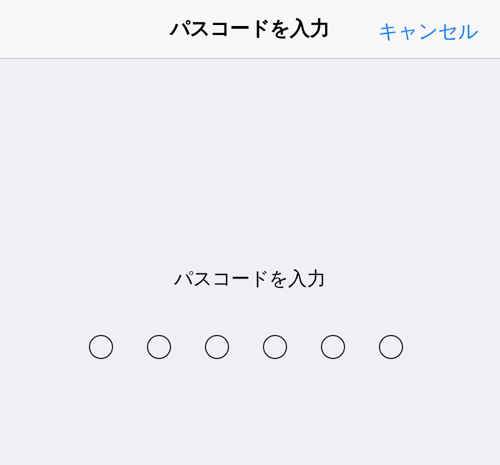  What do you see at coordinates (250, 280) in the screenshot?
I see `passcode-prompt: パスコードを入力` at bounding box center [250, 280].